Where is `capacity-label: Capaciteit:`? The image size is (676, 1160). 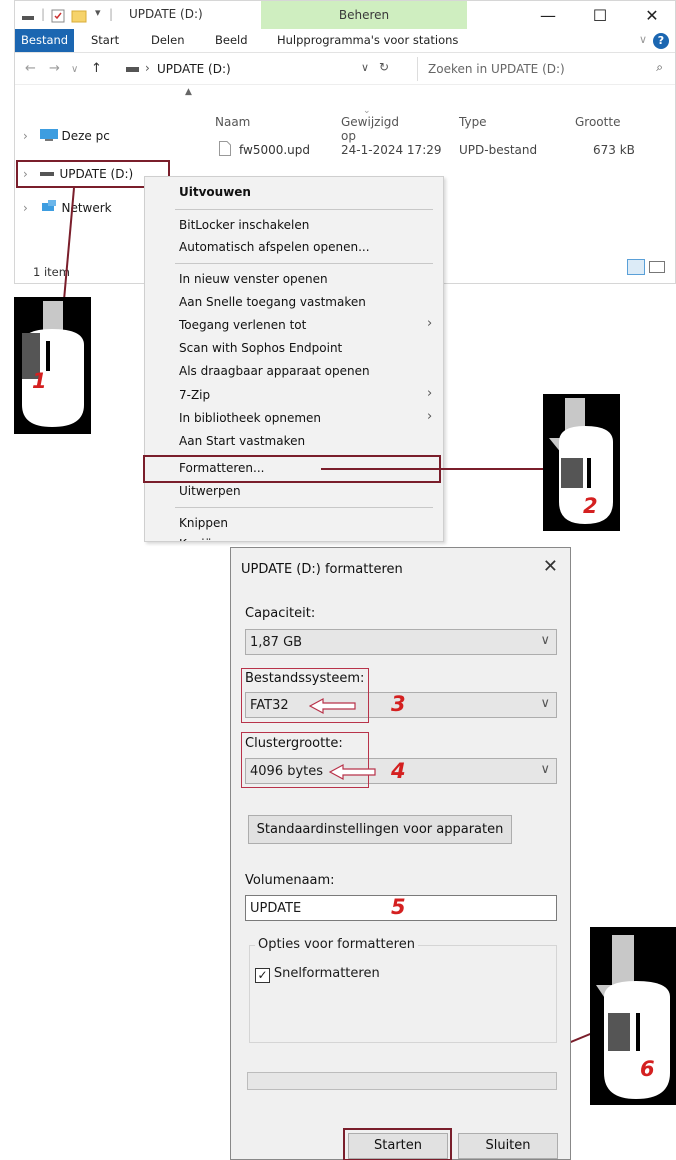 capacity-label: Capaciteit: is located at coordinates (280, 613).